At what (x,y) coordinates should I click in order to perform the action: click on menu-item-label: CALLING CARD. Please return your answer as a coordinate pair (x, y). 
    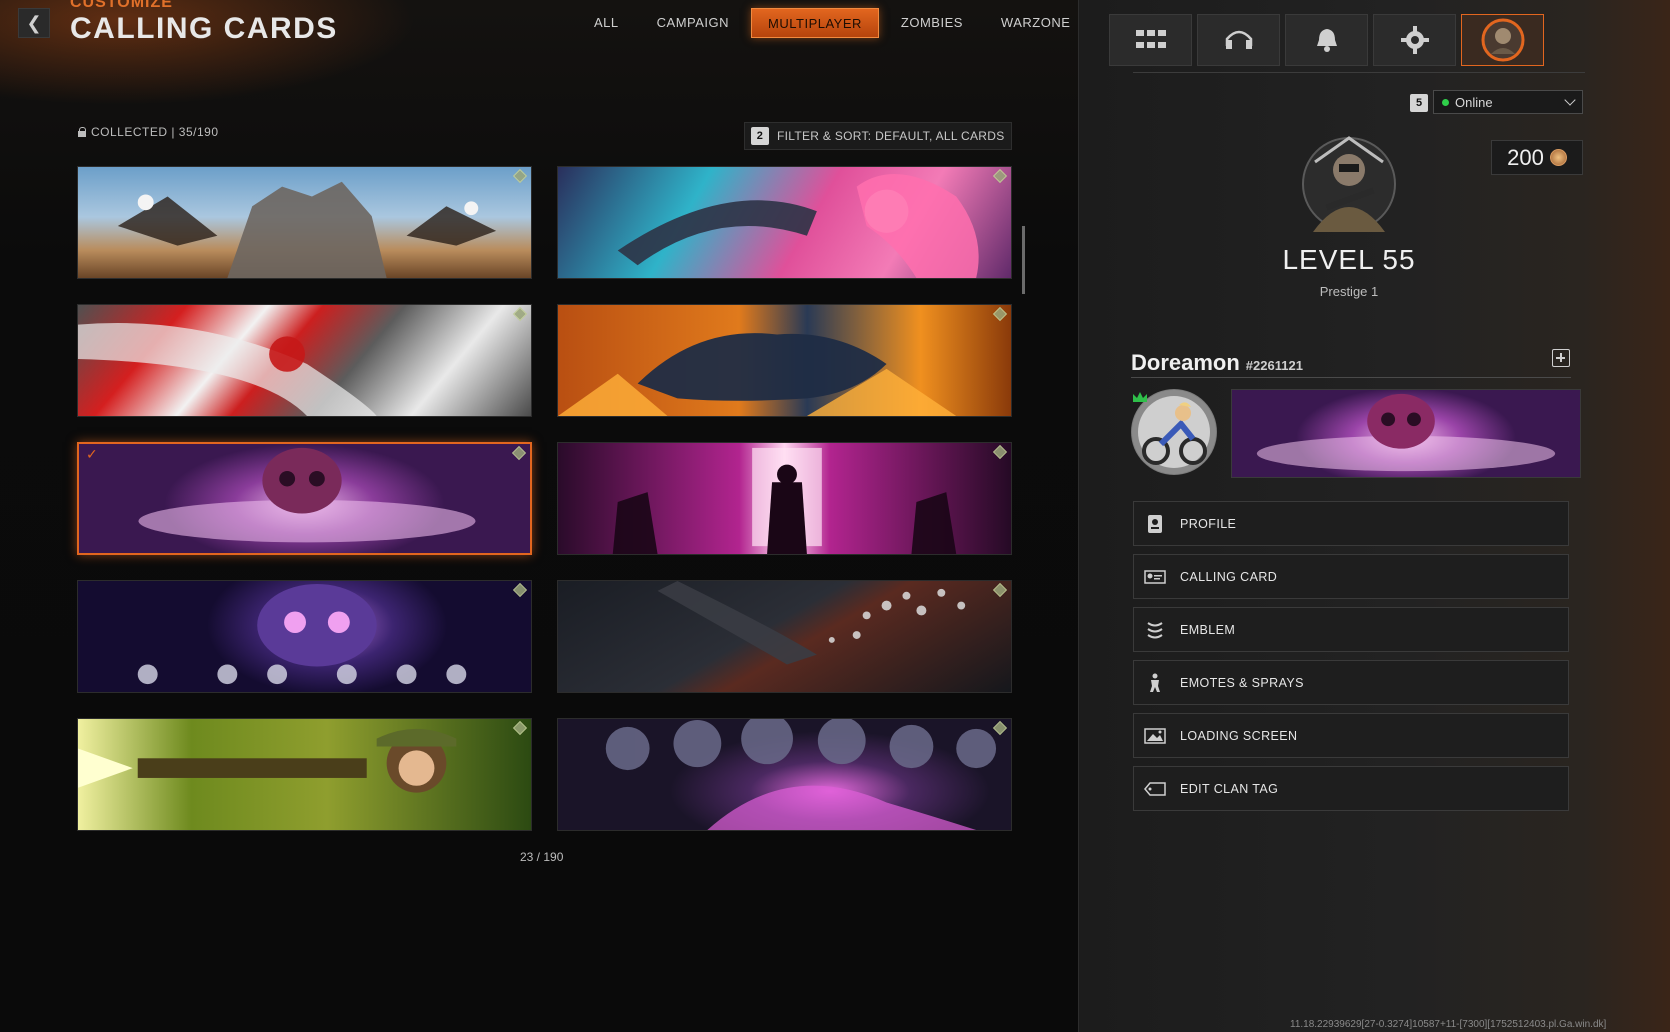
    Looking at the image, I should click on (1229, 576).